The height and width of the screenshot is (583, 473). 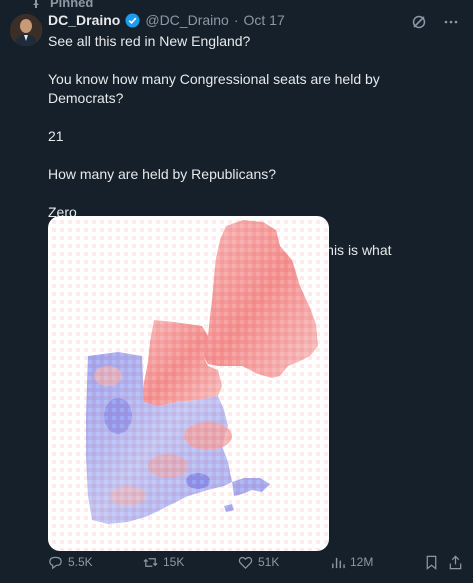 I want to click on tweet-line: See all this red in New England?, so click(x=149, y=41).